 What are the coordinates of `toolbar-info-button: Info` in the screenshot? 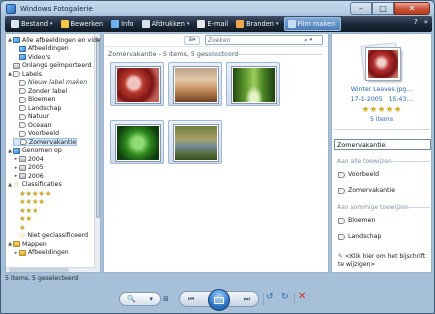 It's located at (123, 24).